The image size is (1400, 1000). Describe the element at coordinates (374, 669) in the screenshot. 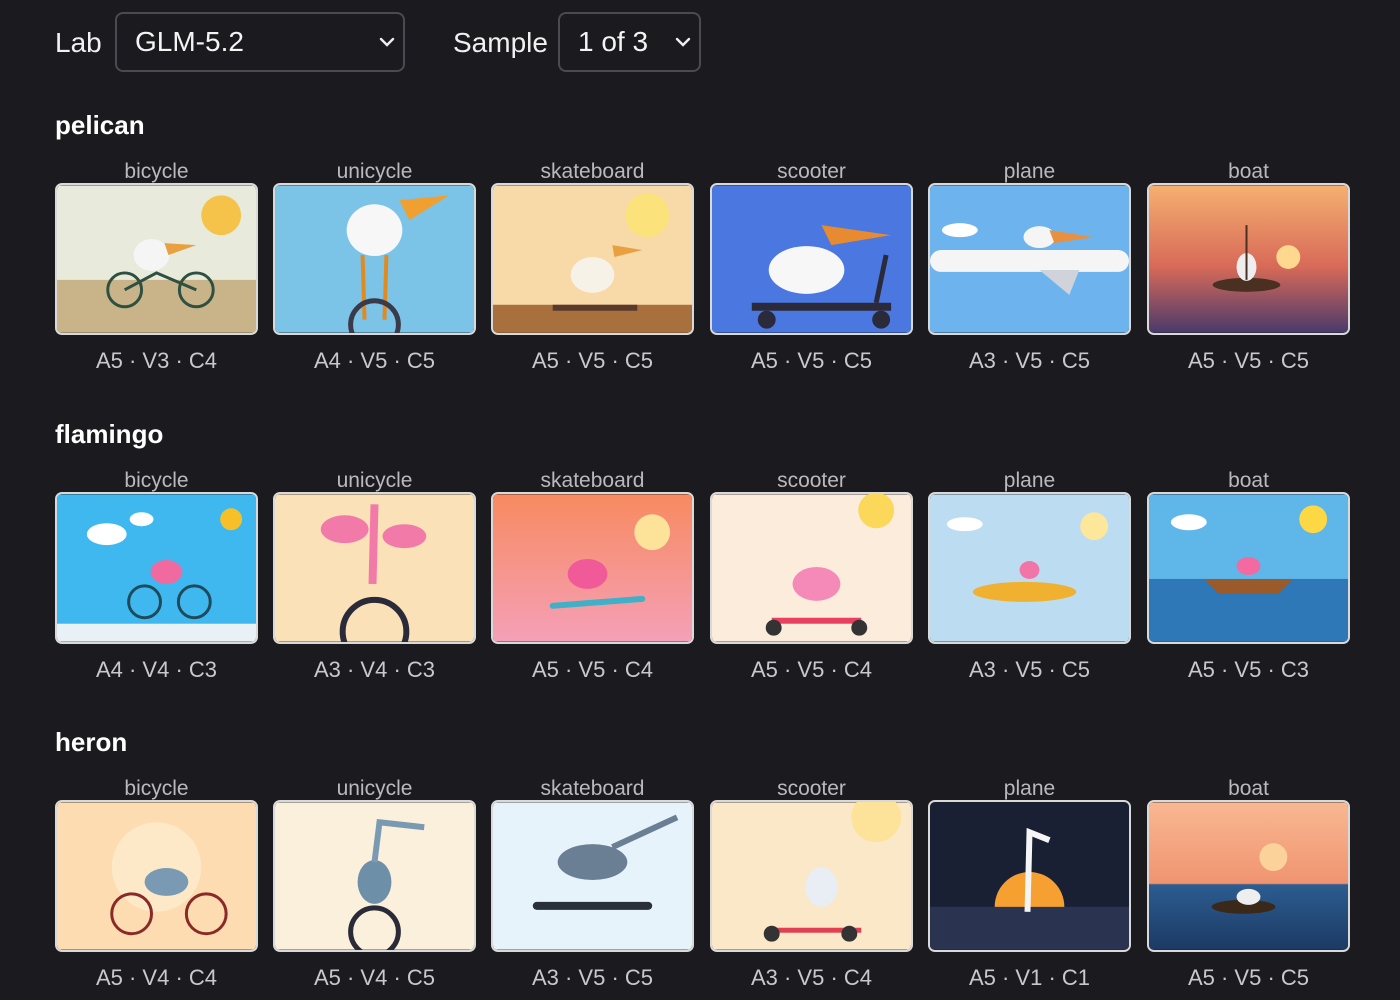

I see `score-text: A3 · V4 · C3` at that location.